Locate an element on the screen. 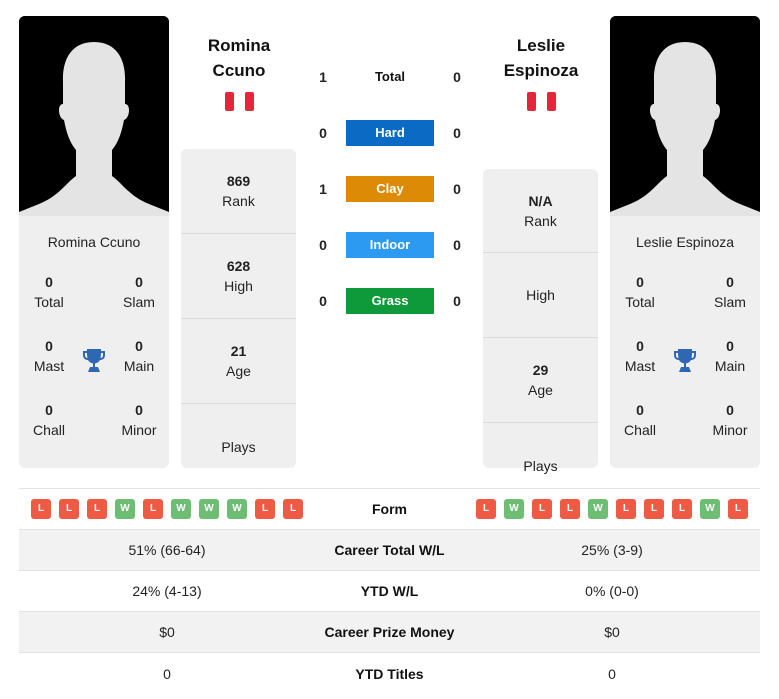 The width and height of the screenshot is (779, 699). right-player-info: N/A Rank High 29 Age Plays is located at coordinates (540, 321).